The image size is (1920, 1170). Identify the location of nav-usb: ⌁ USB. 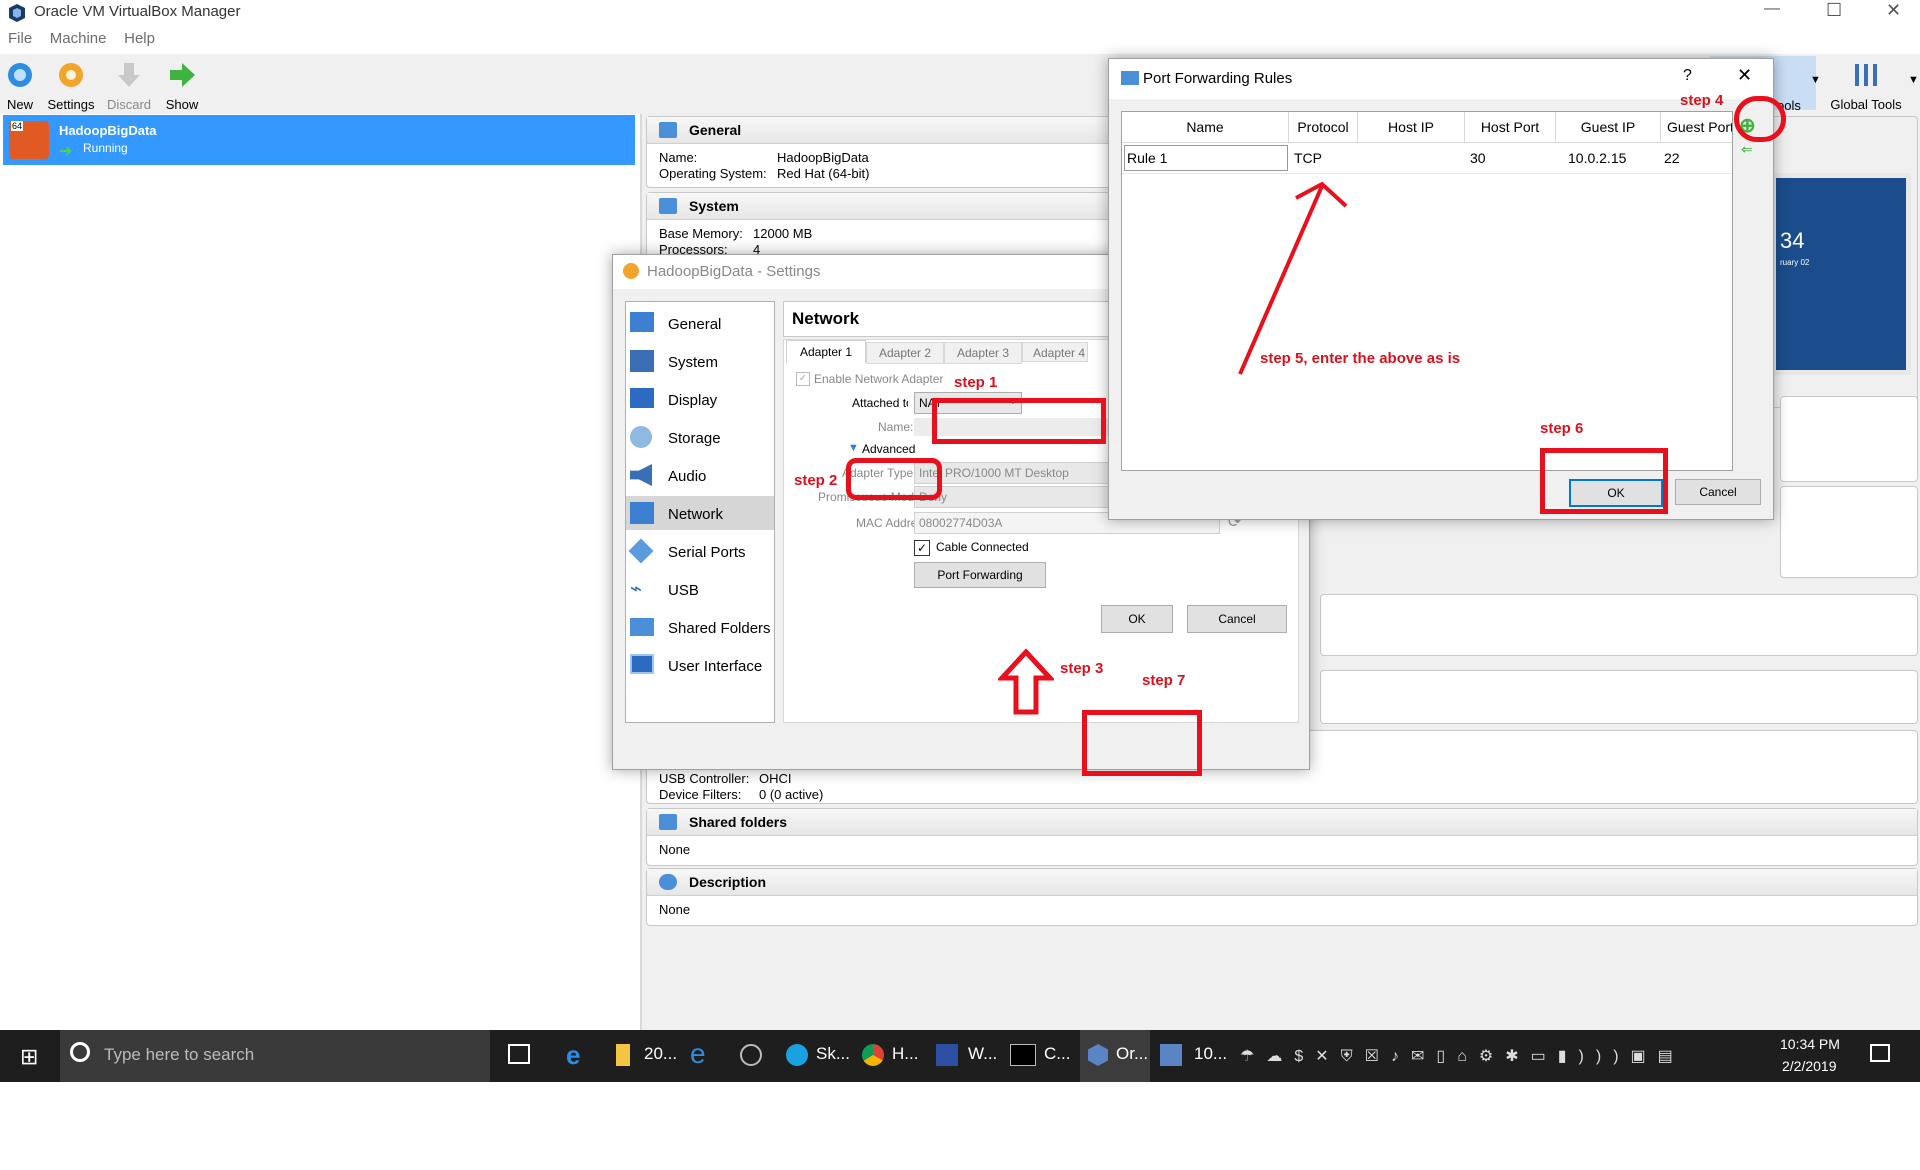
(700, 589).